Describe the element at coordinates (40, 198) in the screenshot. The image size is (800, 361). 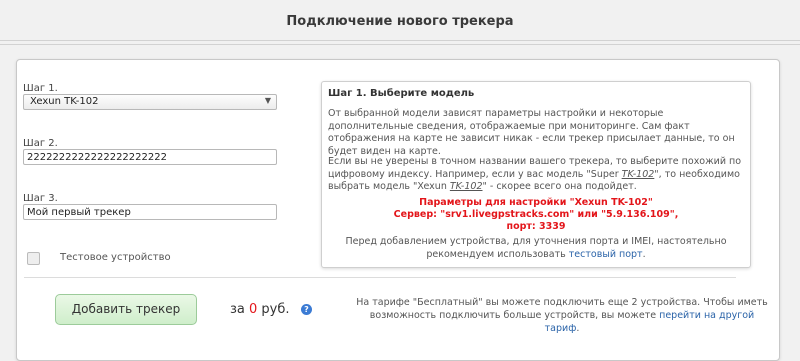
I see `step3-label: Шаг 3.` at that location.